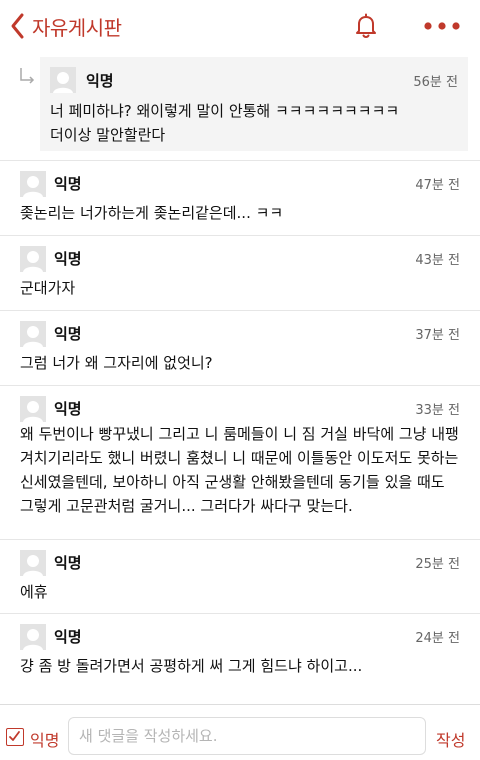 The image size is (480, 760). I want to click on timestamp: 25분 전, so click(437, 564).